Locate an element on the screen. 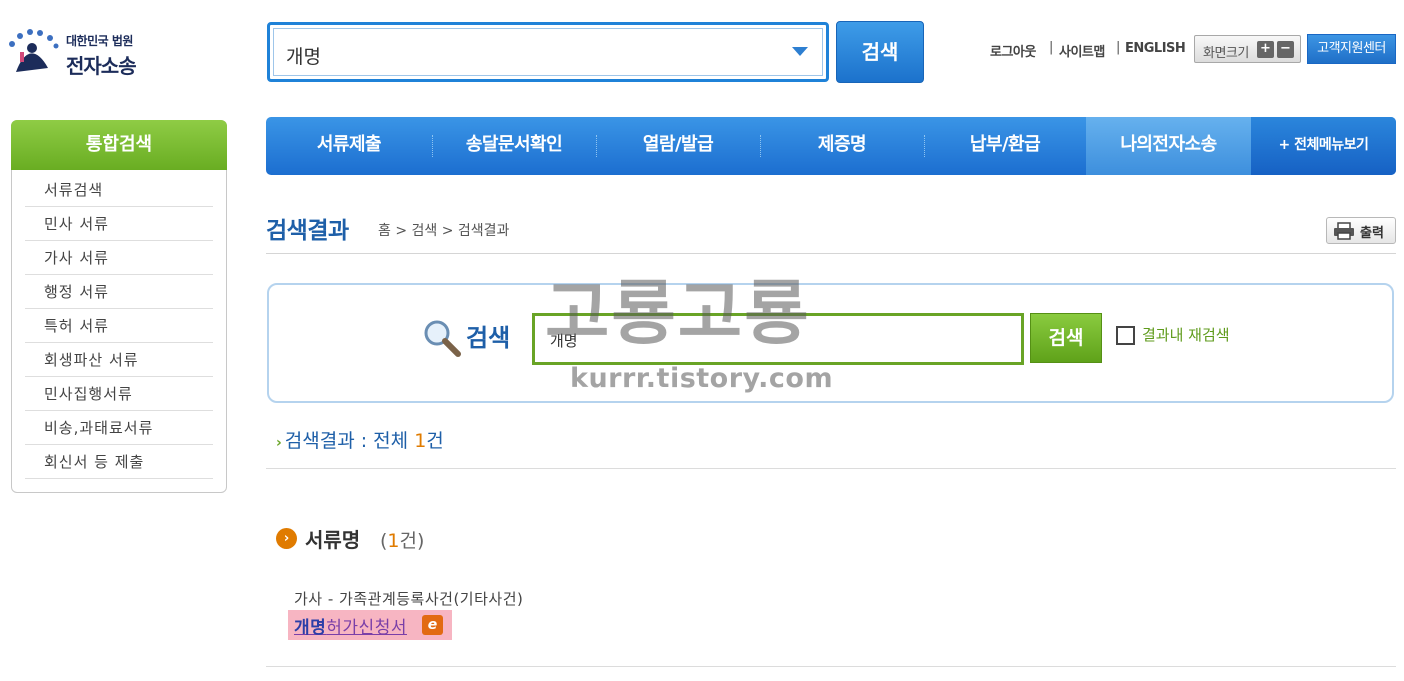  logo-subtitle: 대한민국 법원 is located at coordinates (99, 41).